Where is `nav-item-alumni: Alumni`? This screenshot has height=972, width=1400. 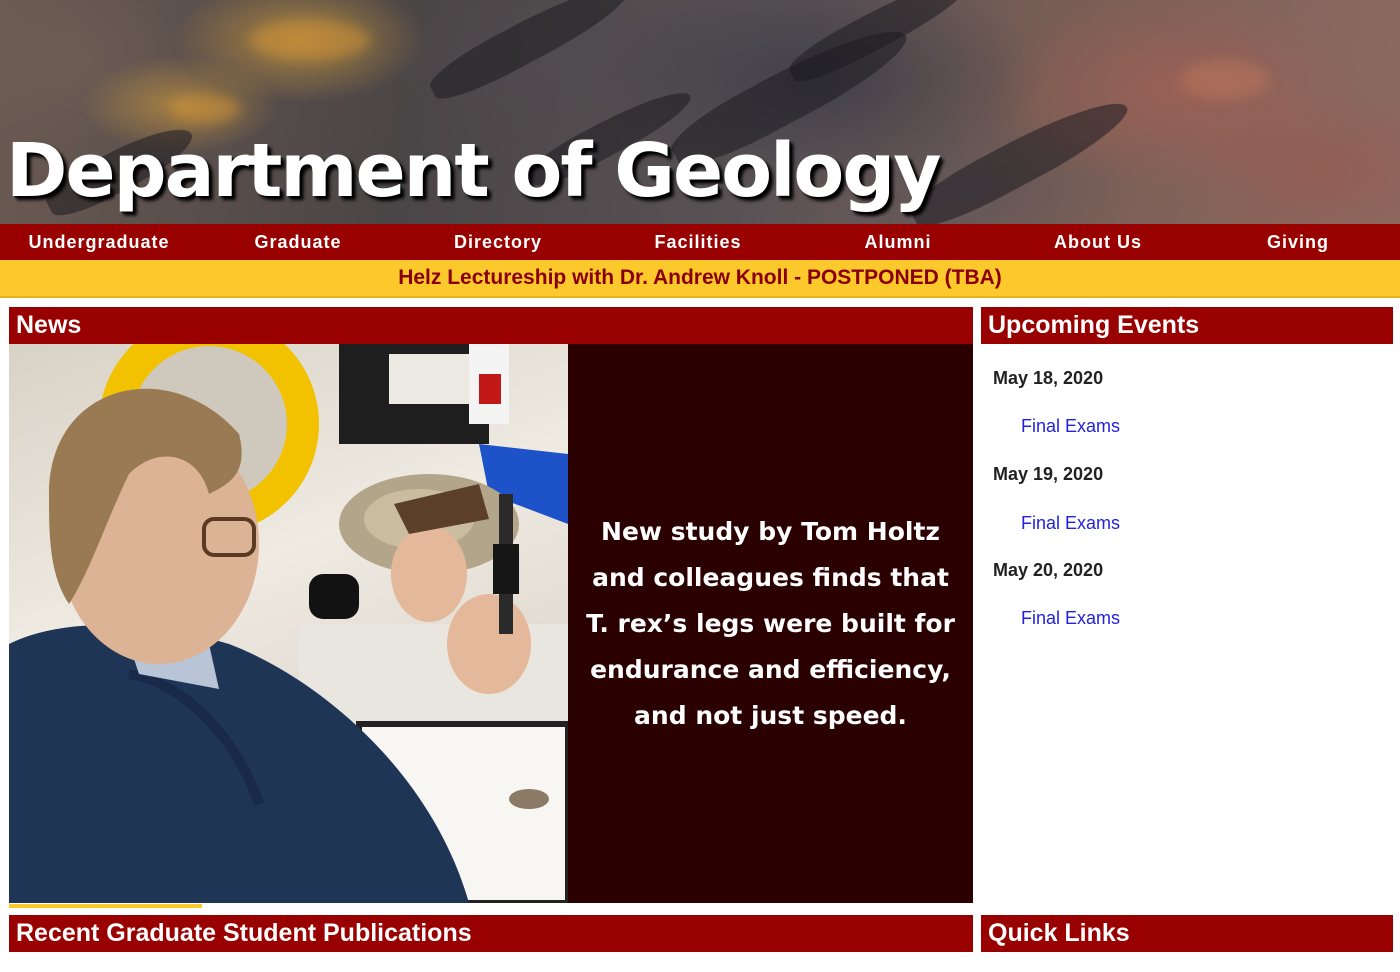 nav-item-alumni: Alumni is located at coordinates (898, 242).